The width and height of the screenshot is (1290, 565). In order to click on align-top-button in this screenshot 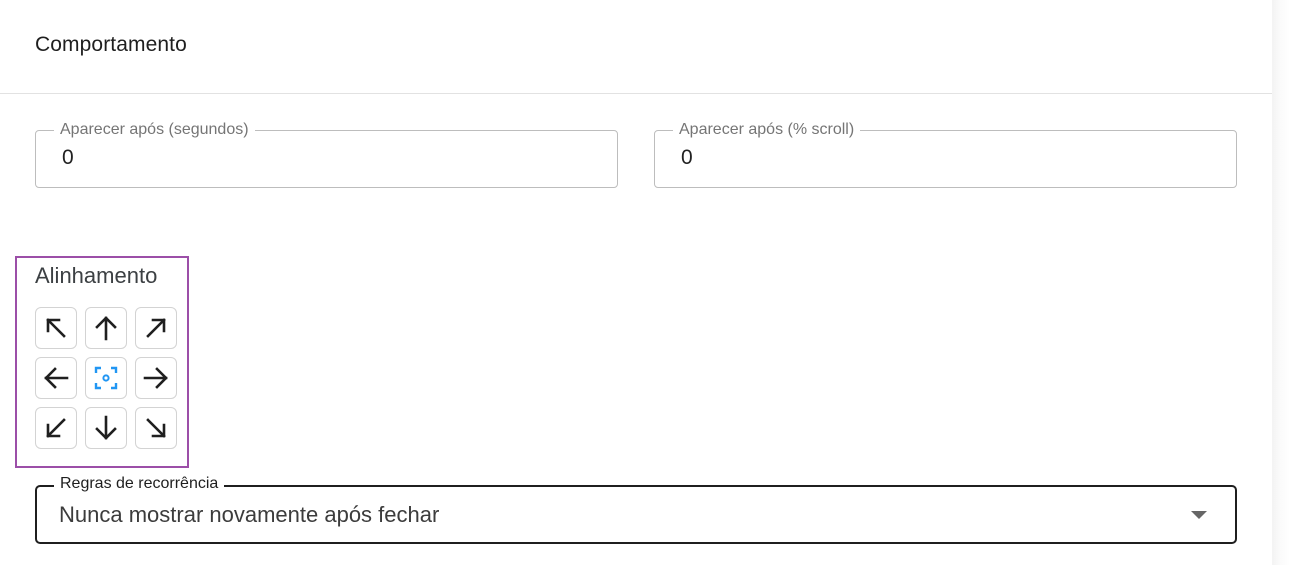, I will do `click(106, 328)`.